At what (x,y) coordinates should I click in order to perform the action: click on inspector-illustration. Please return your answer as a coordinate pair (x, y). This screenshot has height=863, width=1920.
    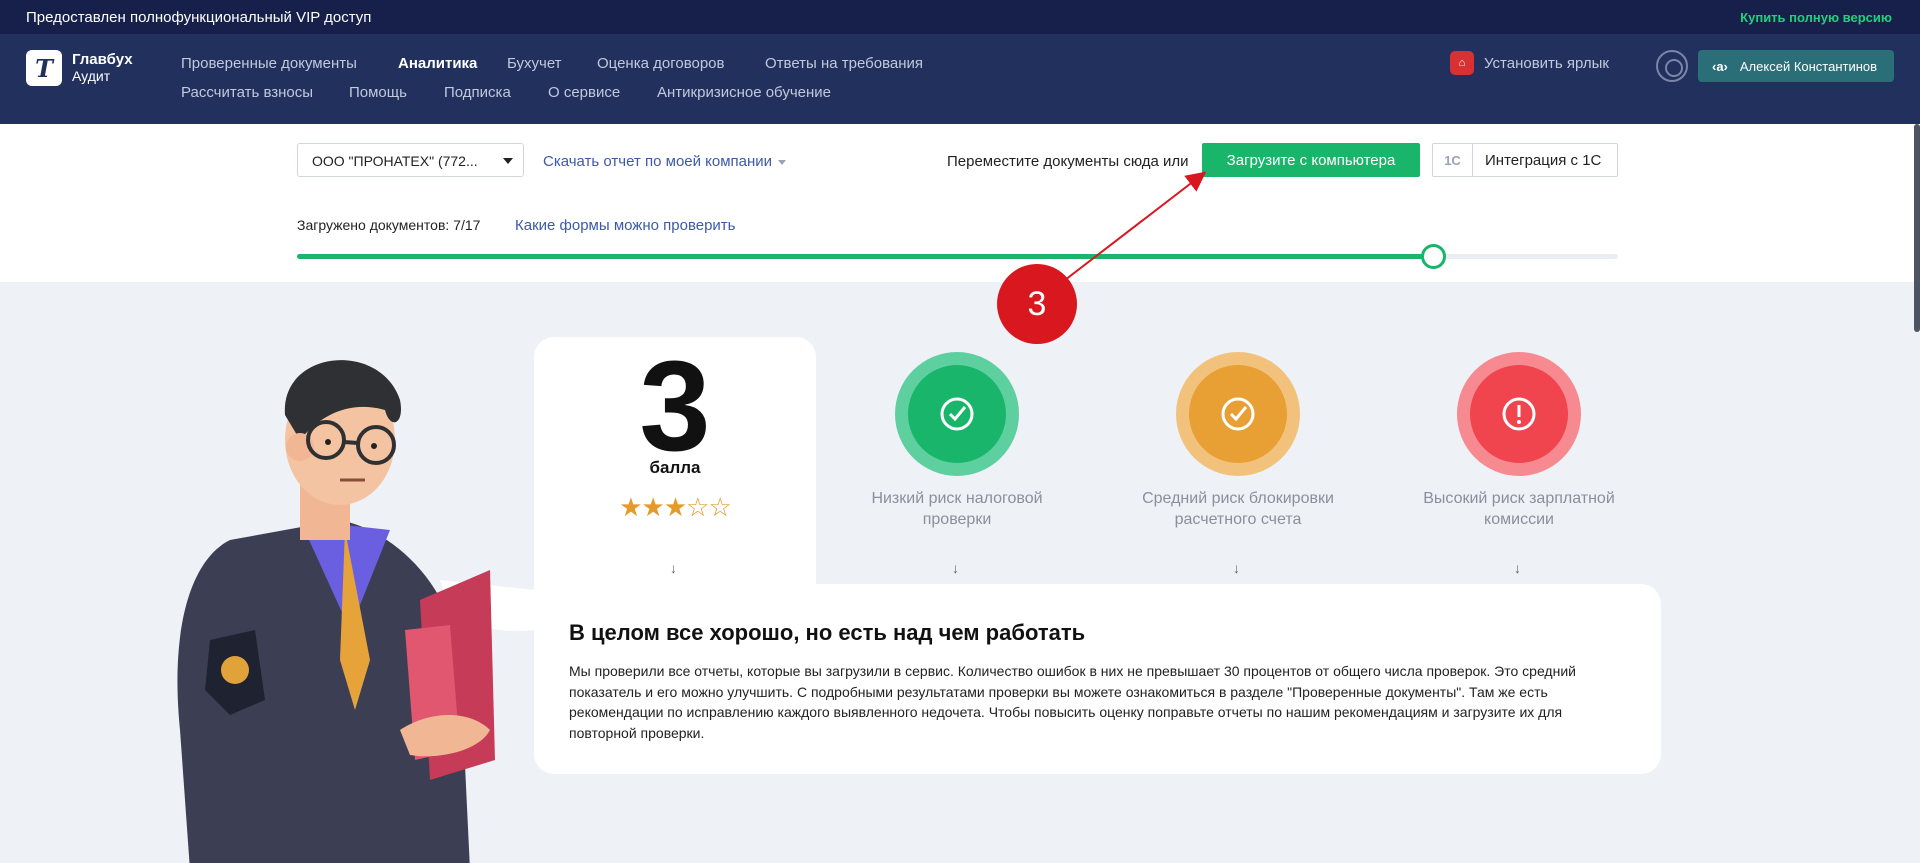
    Looking at the image, I should click on (356, 611).